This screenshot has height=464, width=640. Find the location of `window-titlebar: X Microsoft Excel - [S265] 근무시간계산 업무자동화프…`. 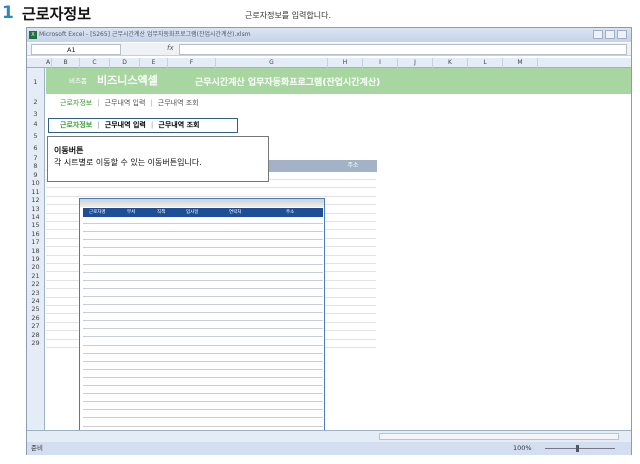

window-titlebar: X Microsoft Excel - [S265] 근무시간계산 업무자동화프… is located at coordinates (329, 35).